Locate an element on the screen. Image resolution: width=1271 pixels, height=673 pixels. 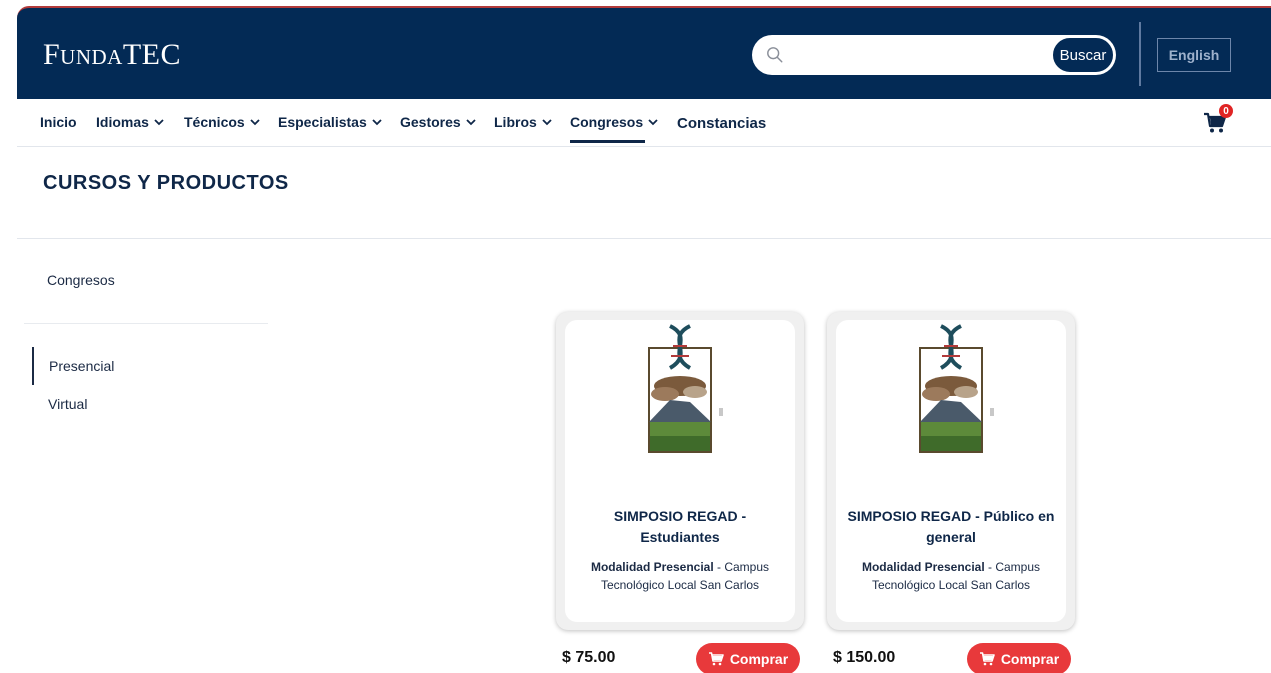
nav-item-label: Gestores is located at coordinates (430, 122).